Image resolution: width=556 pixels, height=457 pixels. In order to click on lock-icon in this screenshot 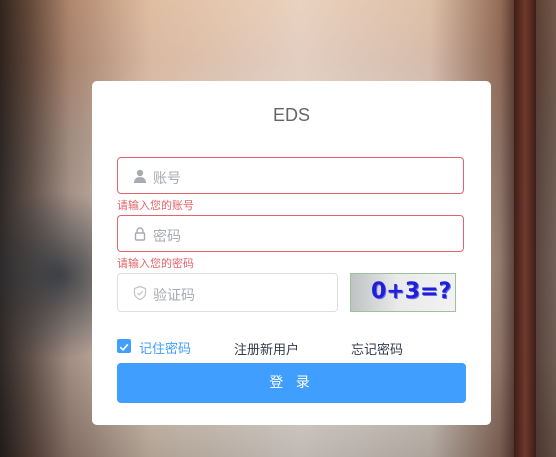, I will do `click(140, 234)`.